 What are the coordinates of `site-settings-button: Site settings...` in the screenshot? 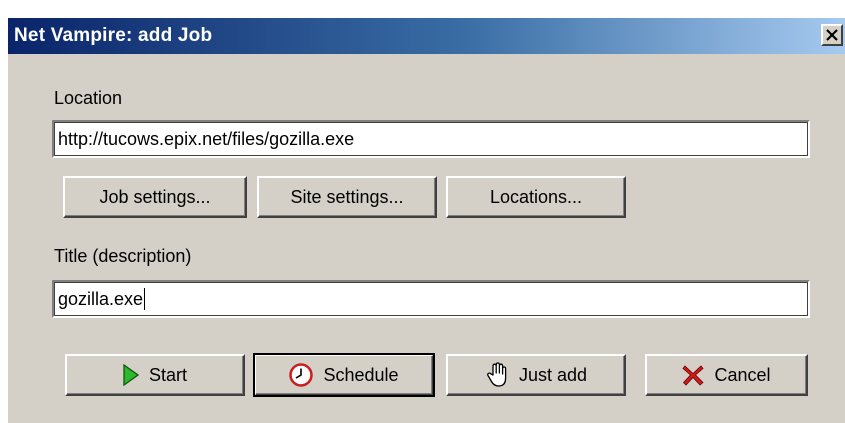 It's located at (347, 197).